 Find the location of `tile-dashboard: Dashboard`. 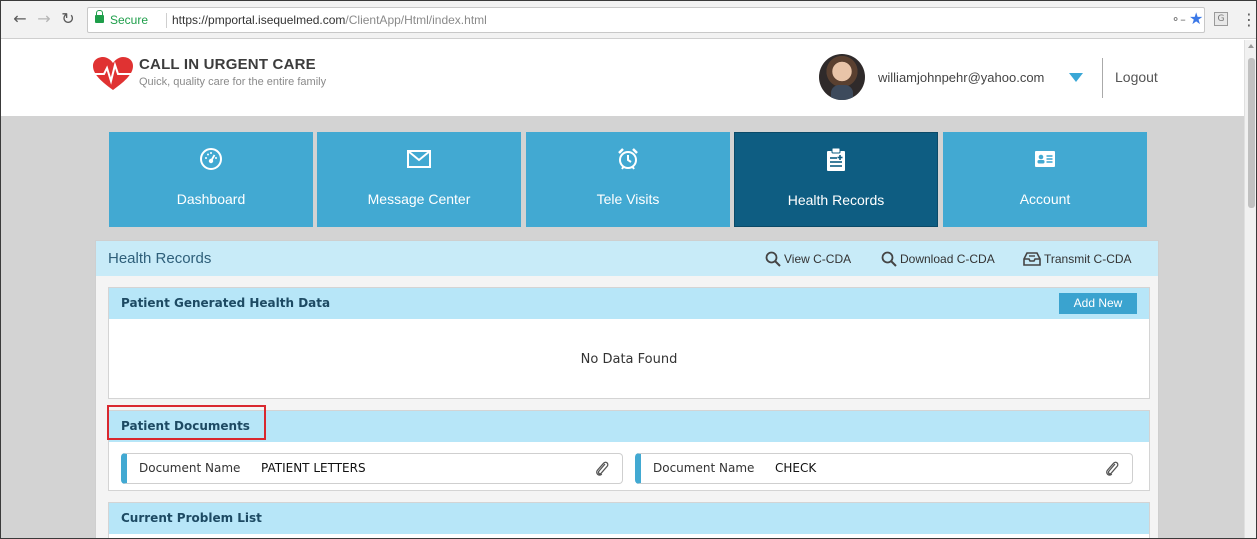

tile-dashboard: Dashboard is located at coordinates (211, 179).